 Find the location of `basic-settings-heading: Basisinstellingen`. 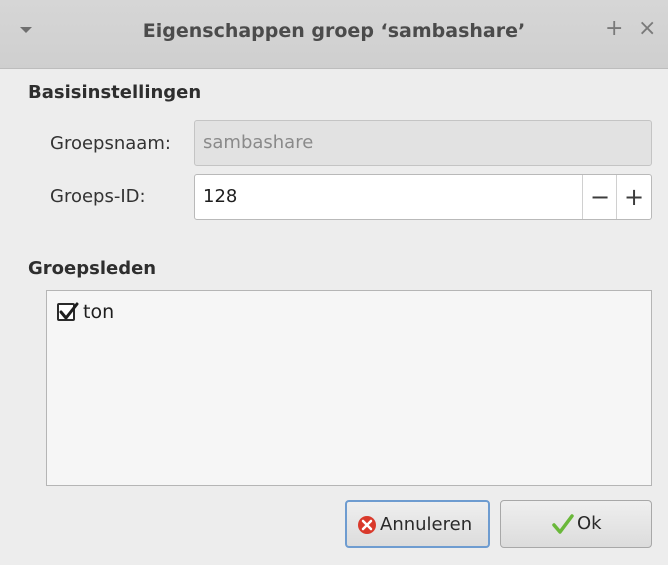

basic-settings-heading: Basisinstellingen is located at coordinates (115, 92).